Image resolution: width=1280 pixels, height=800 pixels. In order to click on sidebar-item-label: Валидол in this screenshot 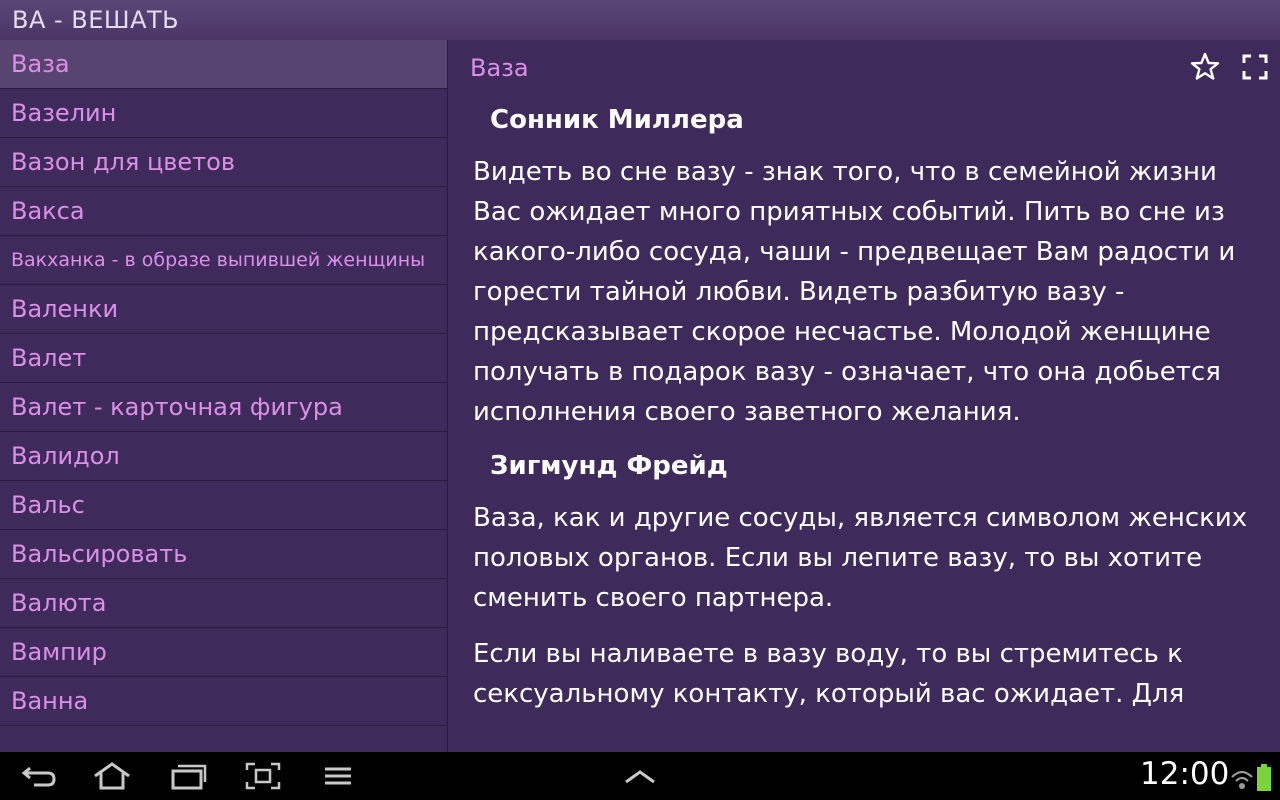, I will do `click(65, 456)`.